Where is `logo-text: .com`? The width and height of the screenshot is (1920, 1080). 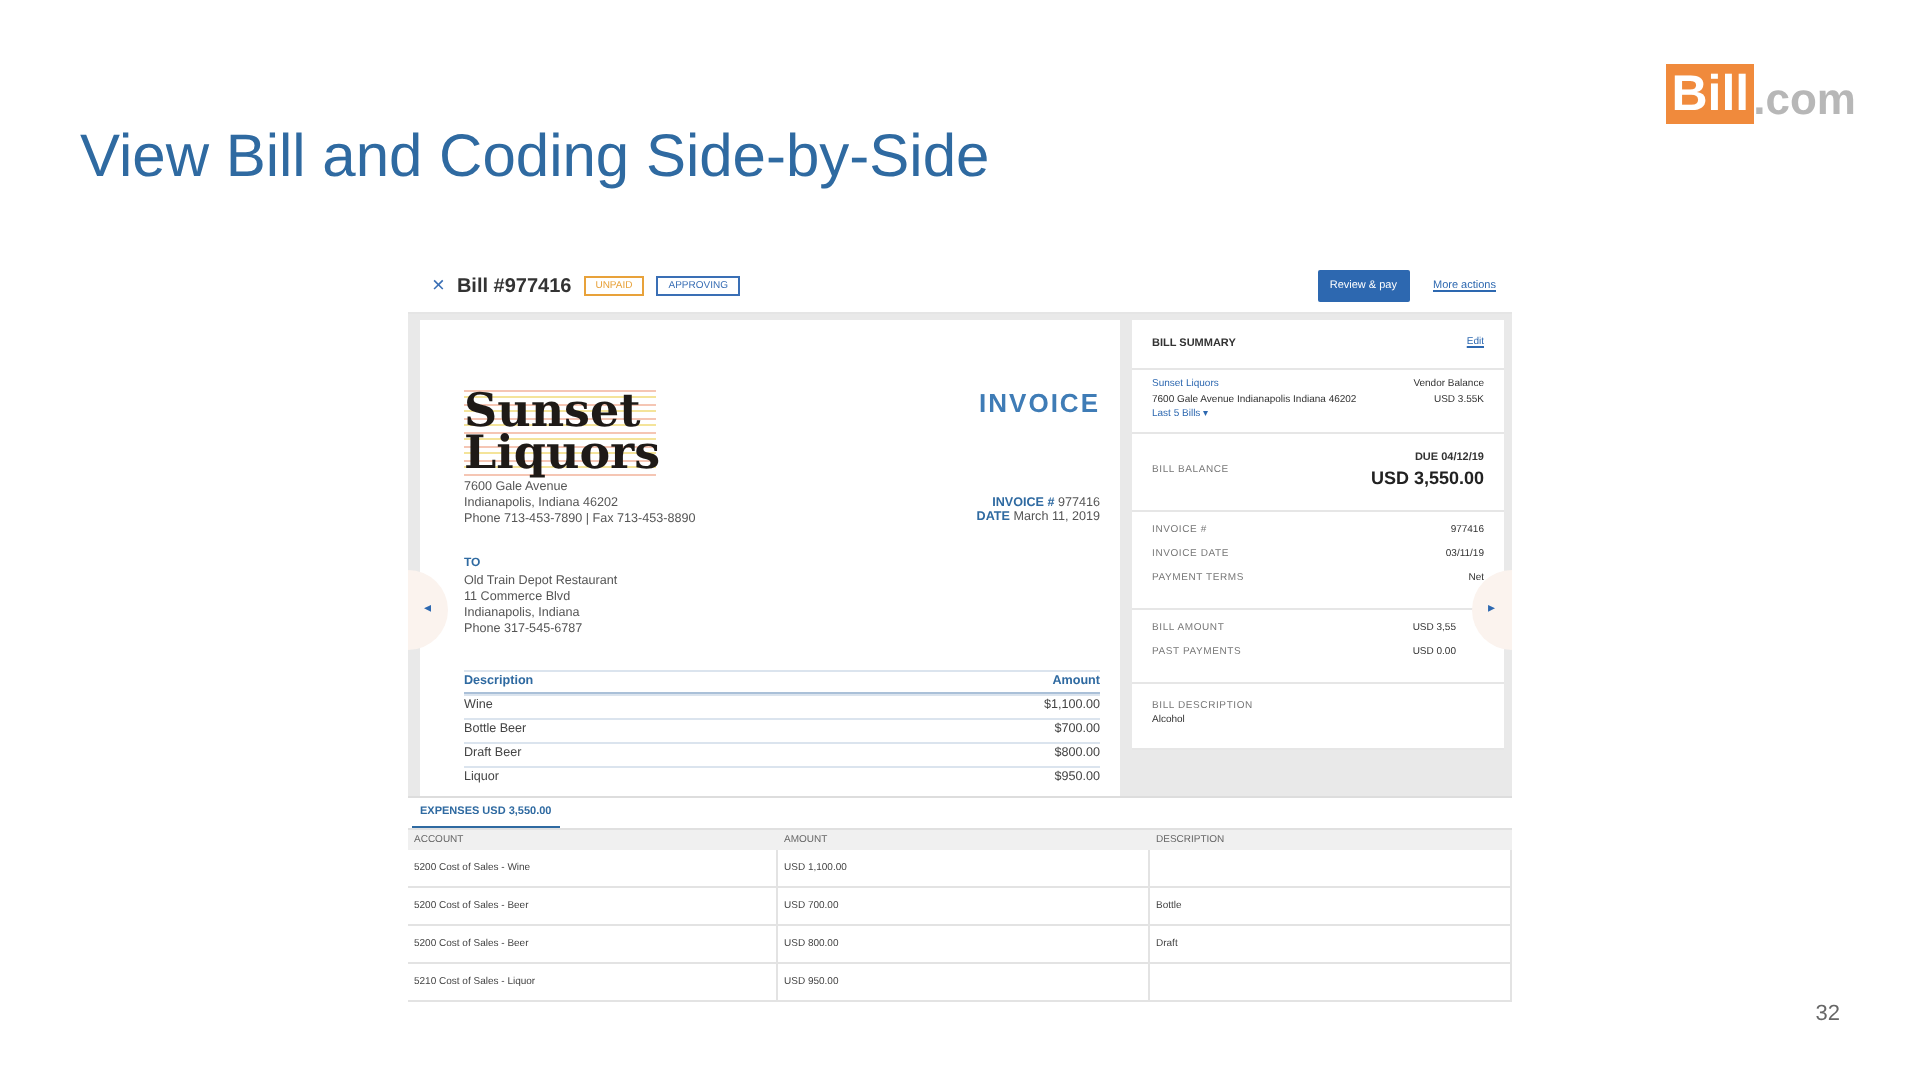 logo-text: .com is located at coordinates (1804, 100).